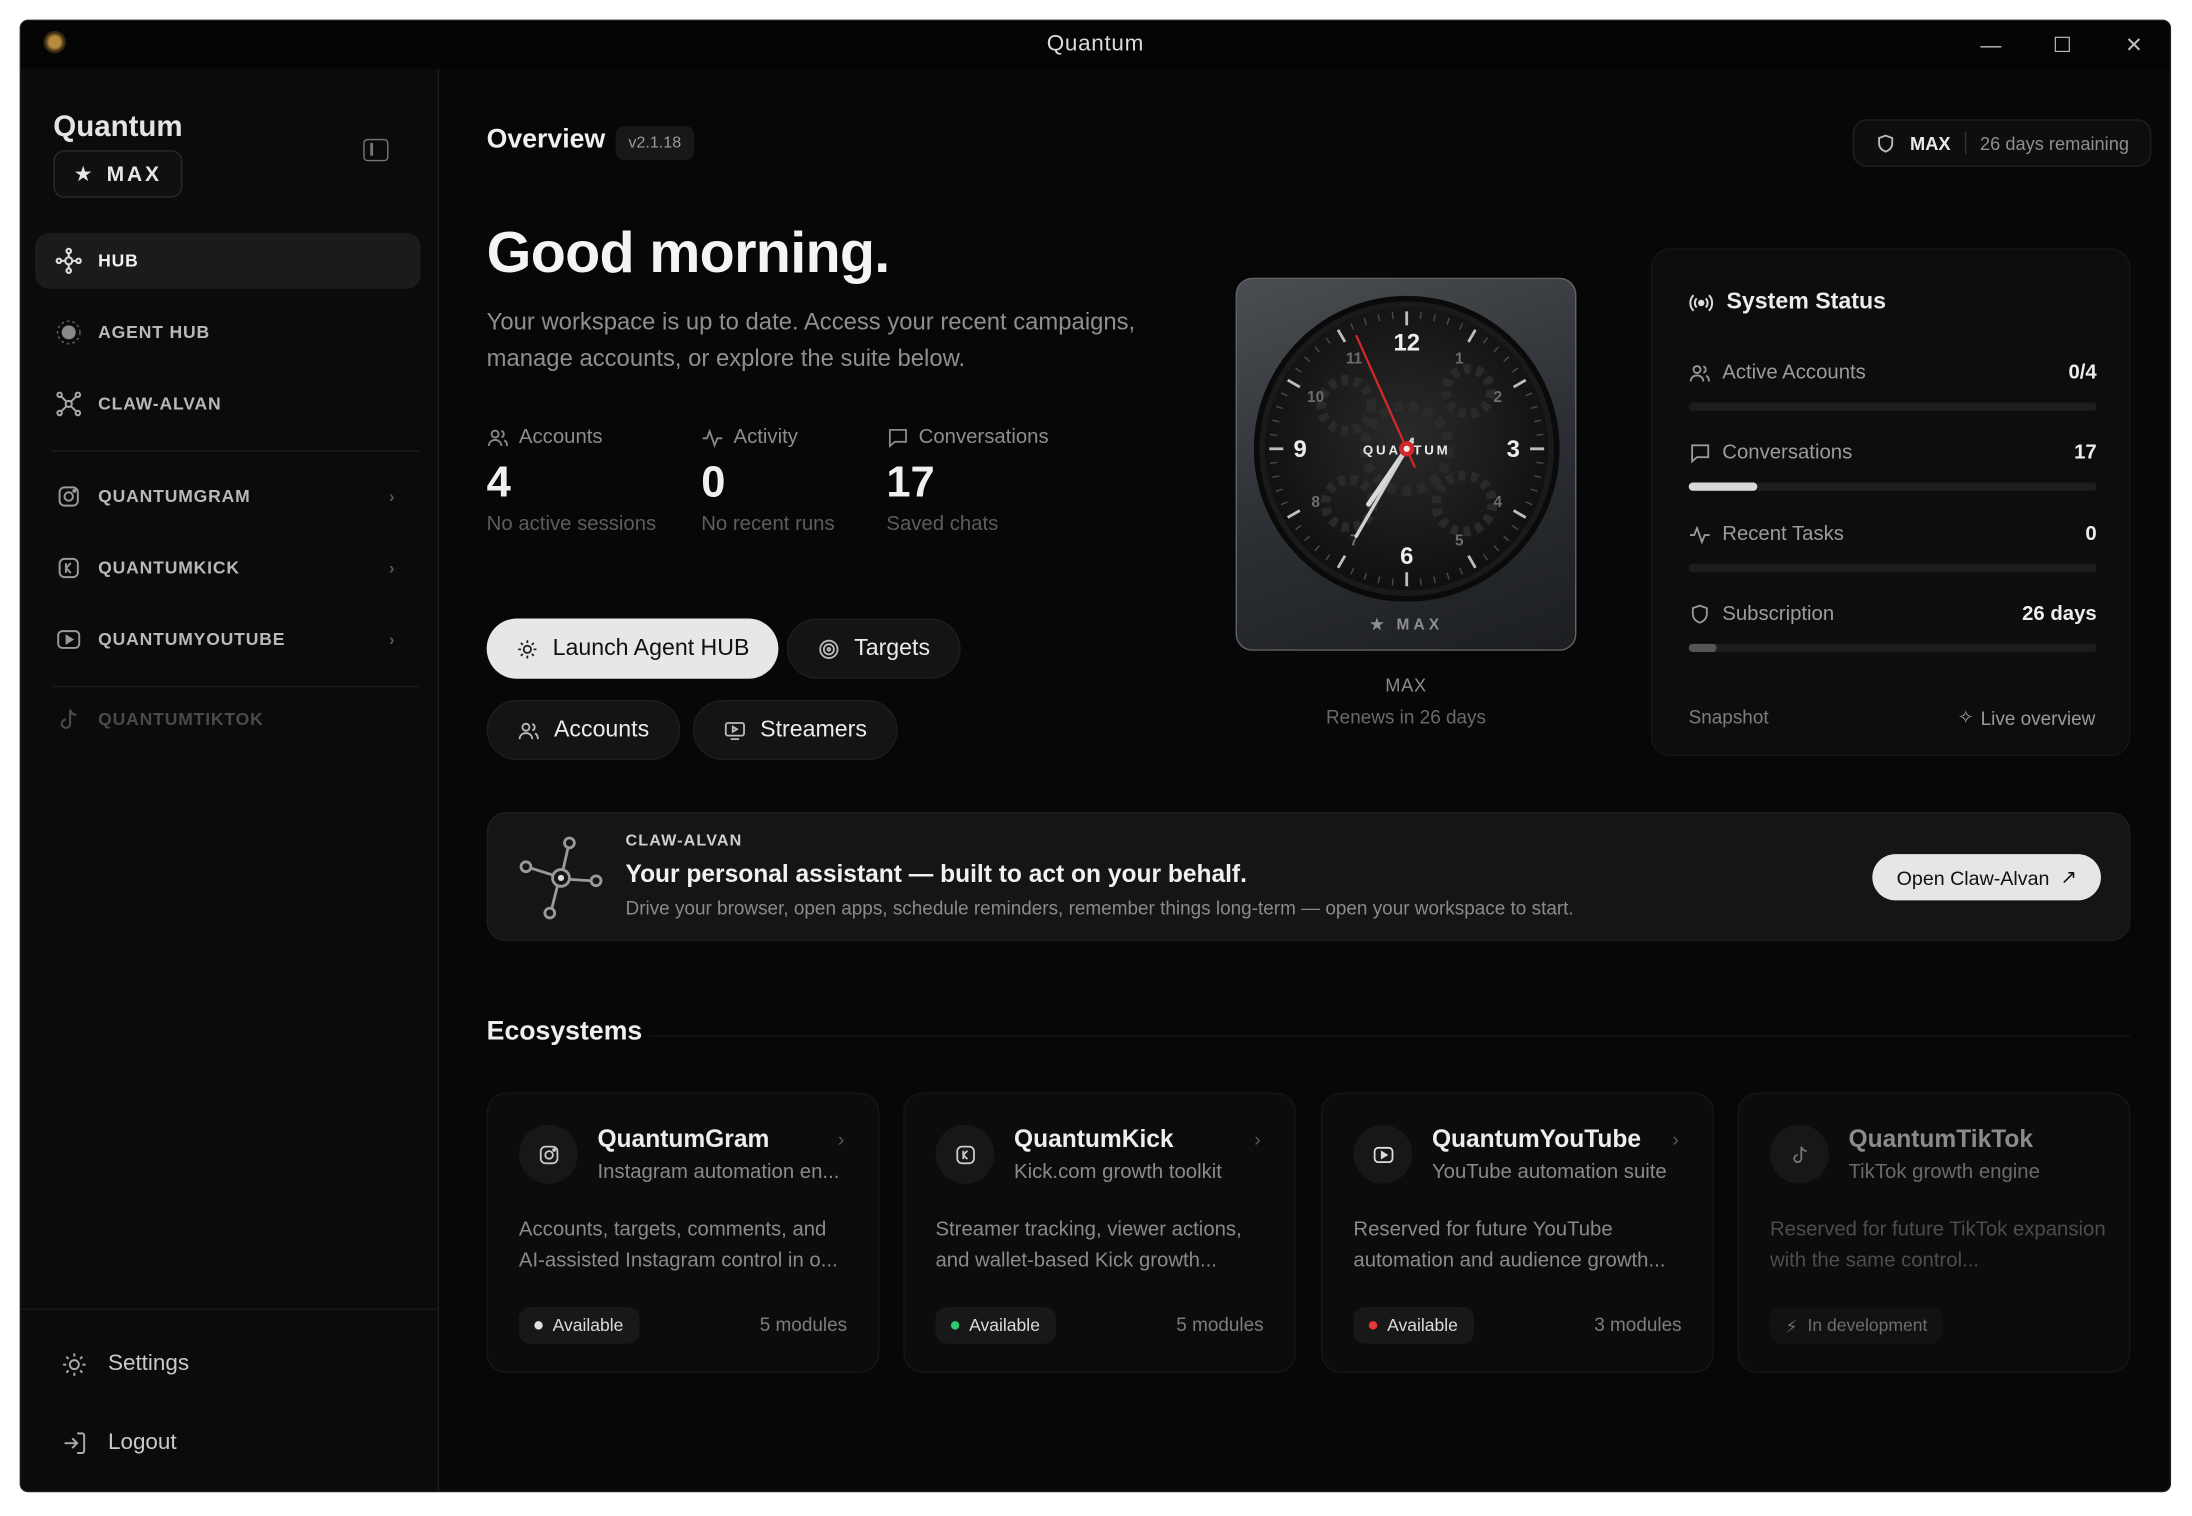  I want to click on clock-badge: ★ MAX, so click(1406, 625).